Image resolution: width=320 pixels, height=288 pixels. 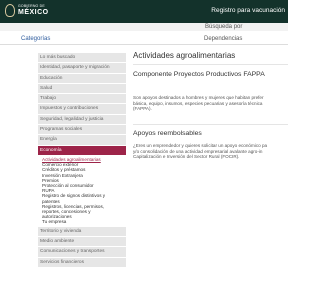 I want to click on sidebar-item: Educación, so click(x=82, y=78).